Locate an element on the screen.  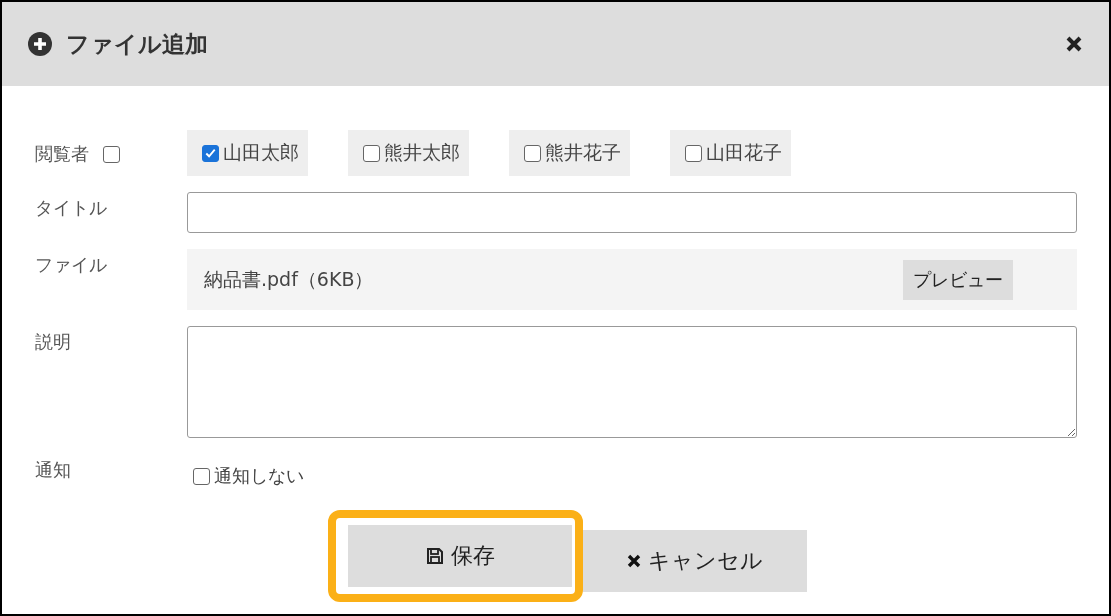
viewer-name: 熊井花子 is located at coordinates (583, 152).